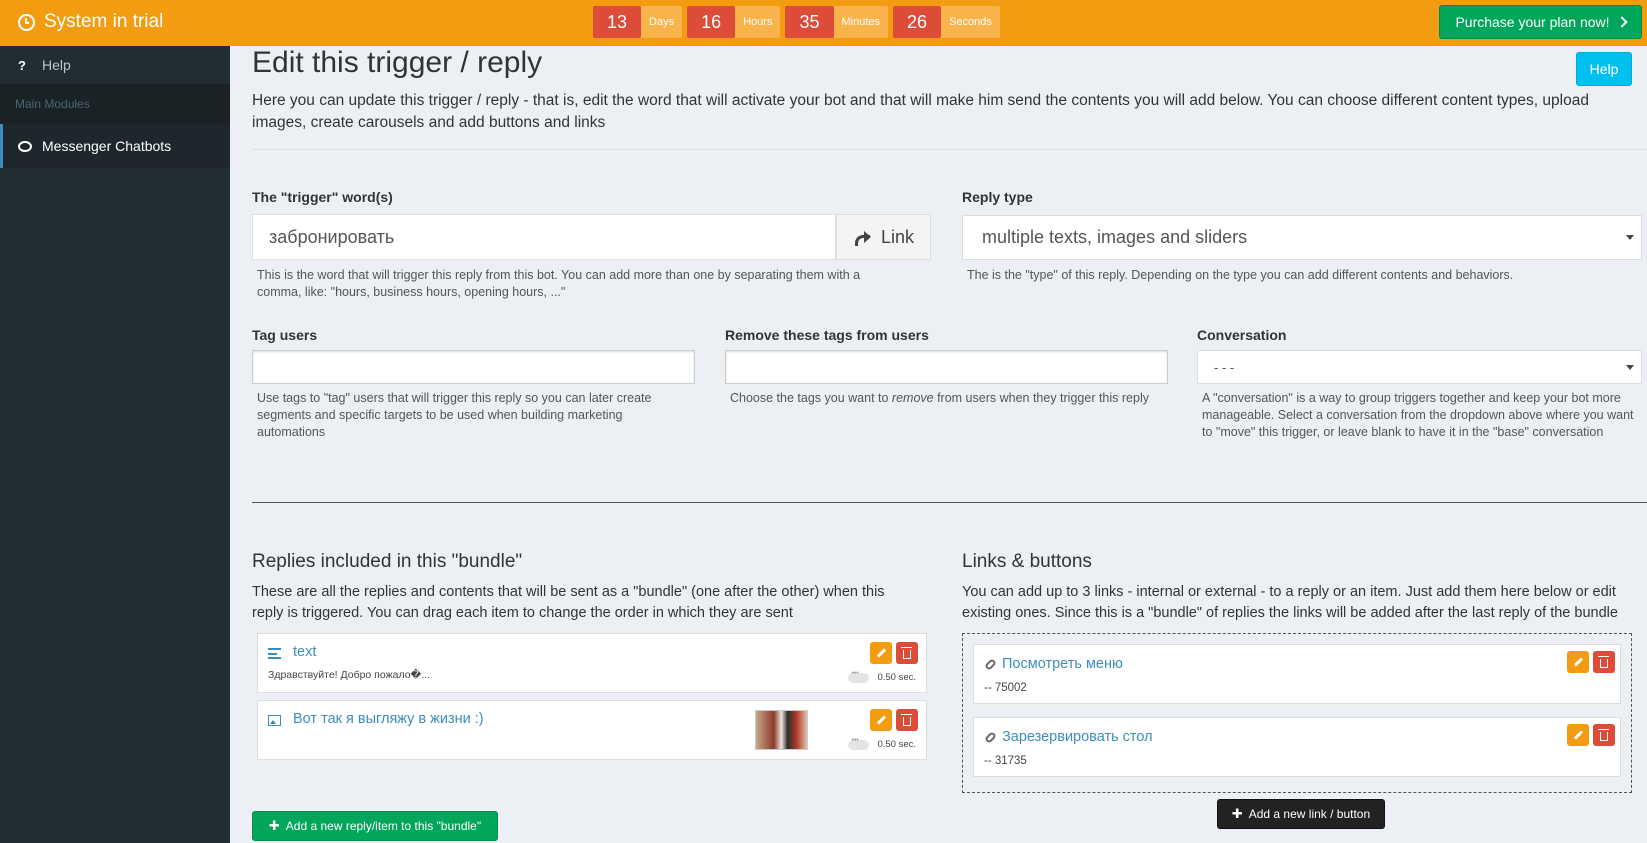 The width and height of the screenshot is (1647, 843). Describe the element at coordinates (544, 237) in the screenshot. I see `trigger-input` at that location.